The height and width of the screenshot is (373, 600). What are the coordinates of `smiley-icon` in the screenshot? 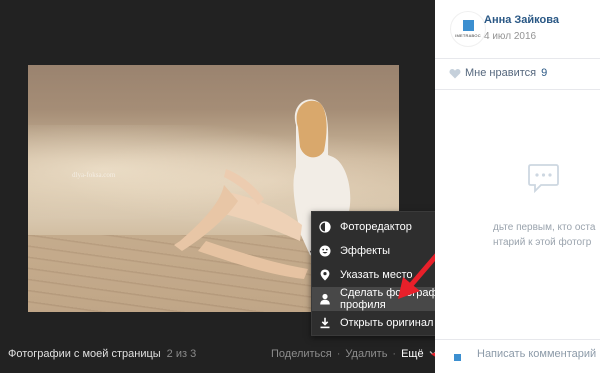 It's located at (325, 251).